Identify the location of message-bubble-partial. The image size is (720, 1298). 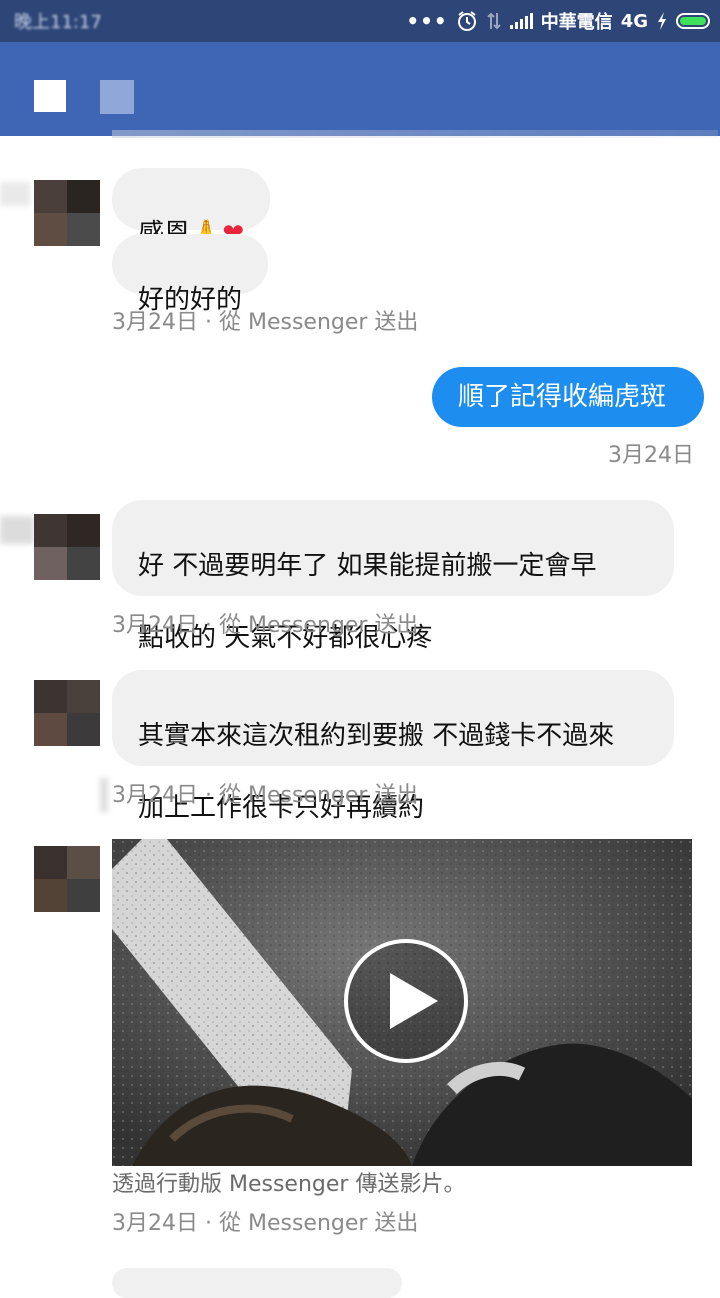
(257, 1283).